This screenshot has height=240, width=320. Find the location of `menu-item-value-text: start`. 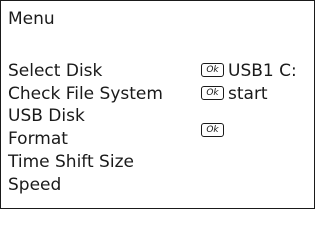

menu-item-value-text: start is located at coordinates (248, 94).